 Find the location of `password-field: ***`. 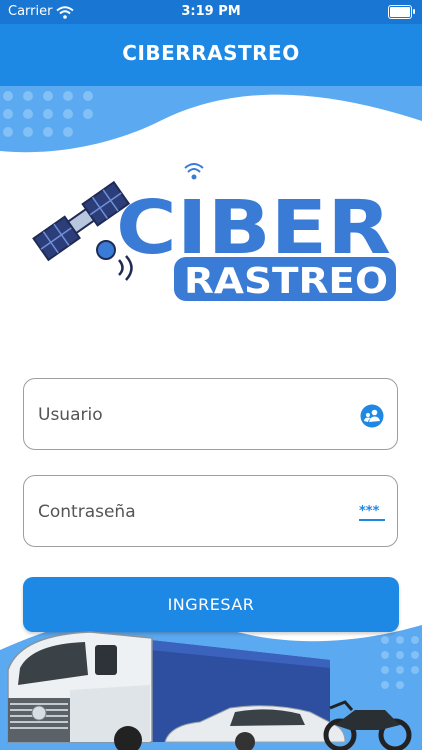

password-field: *** is located at coordinates (210, 511).